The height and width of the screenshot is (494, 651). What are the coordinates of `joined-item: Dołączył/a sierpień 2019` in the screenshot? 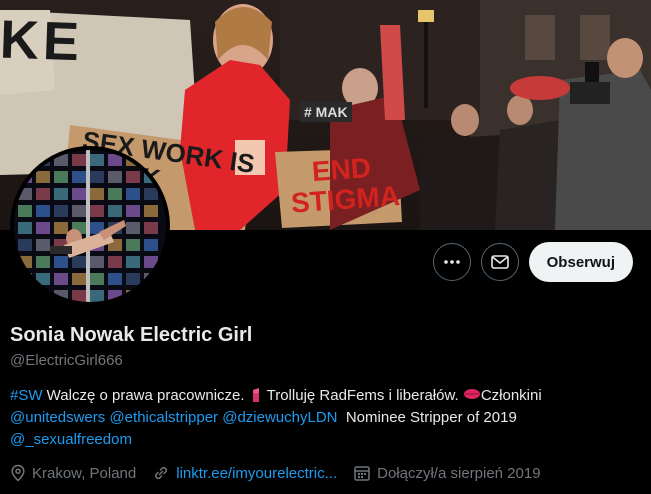 It's located at (447, 473).